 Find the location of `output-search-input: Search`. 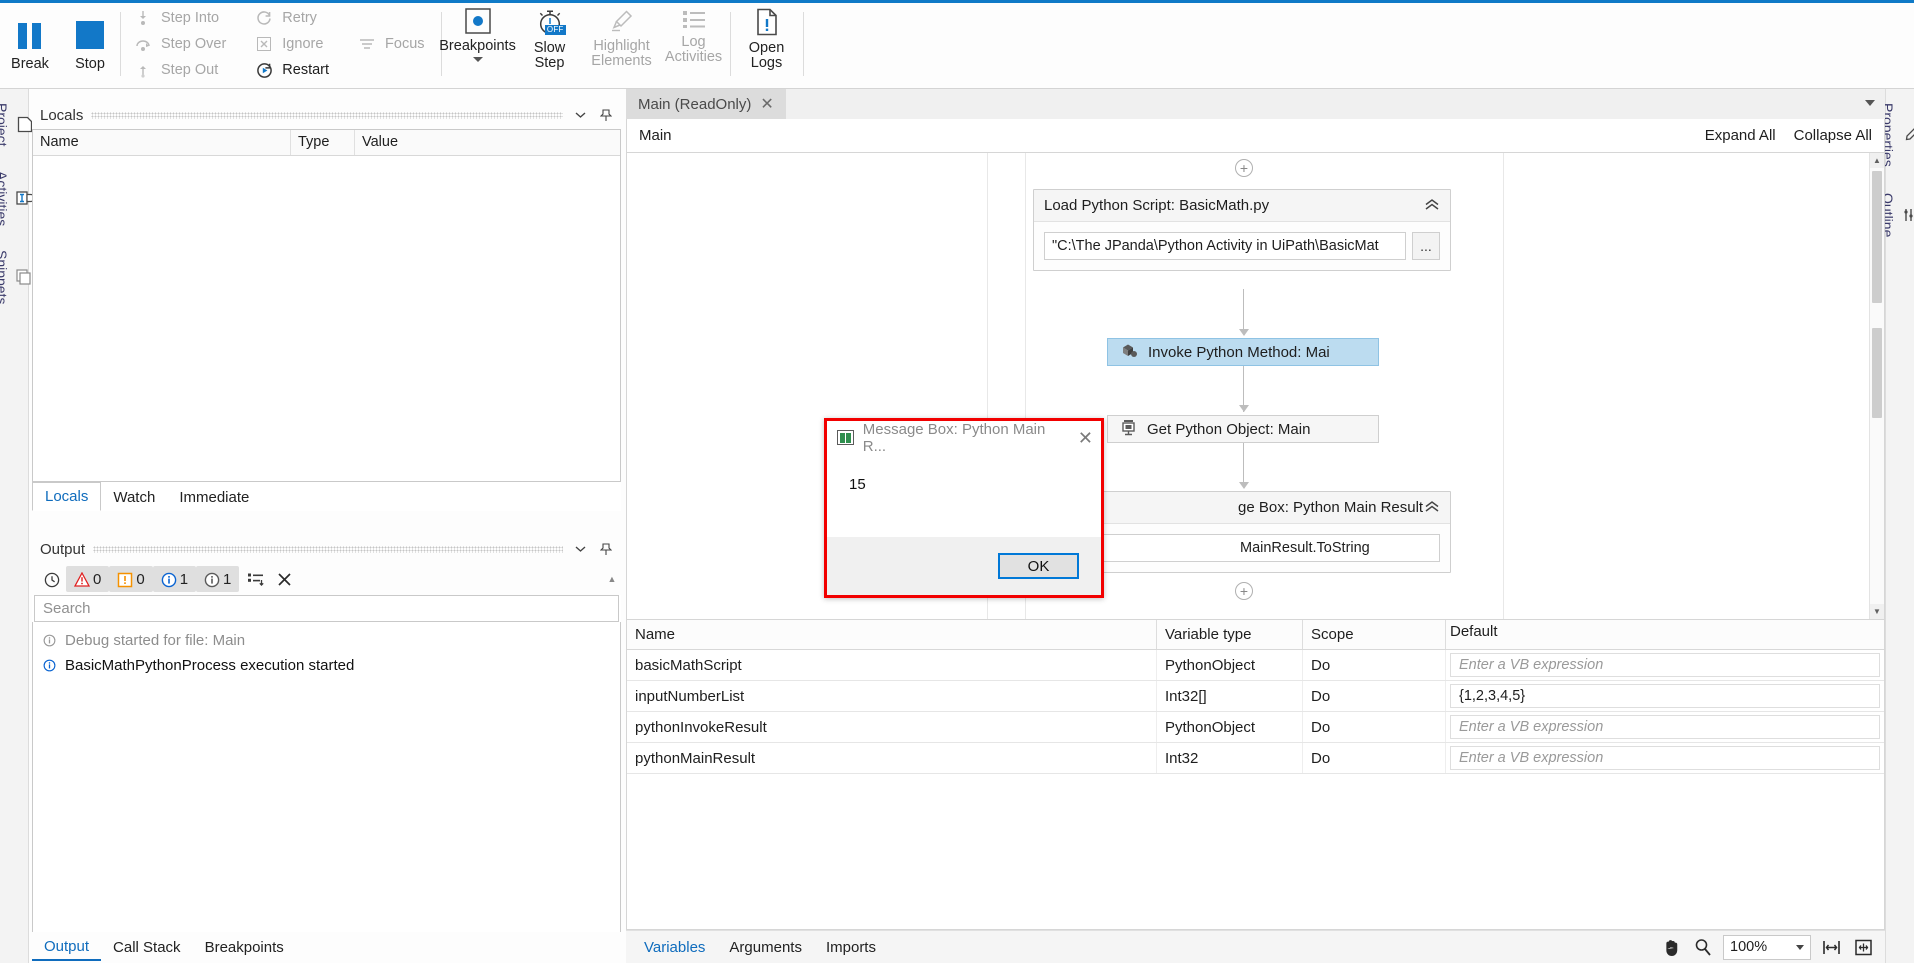

output-search-input: Search is located at coordinates (326, 608).